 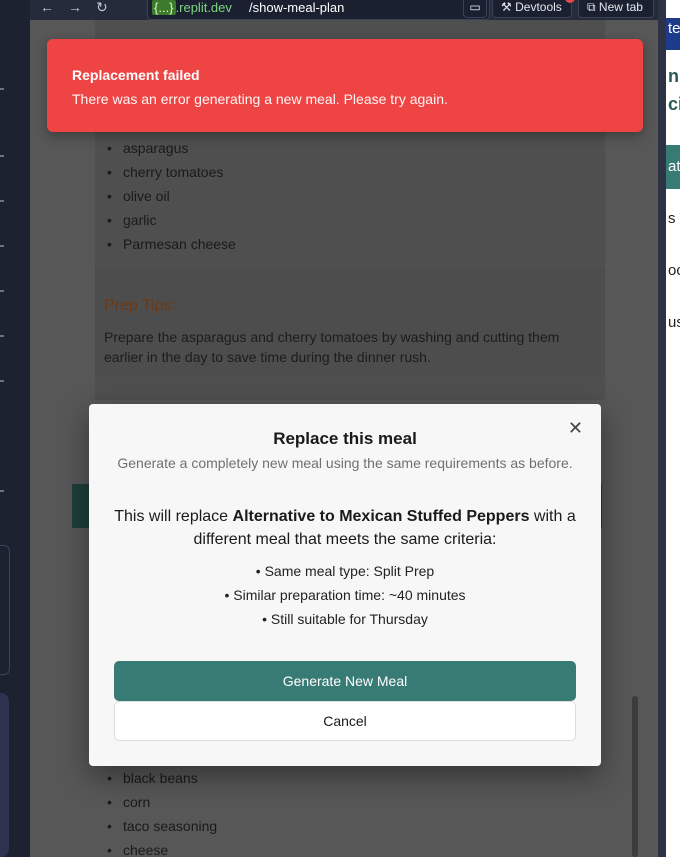 What do you see at coordinates (570, 1) in the screenshot?
I see `notification-badge` at bounding box center [570, 1].